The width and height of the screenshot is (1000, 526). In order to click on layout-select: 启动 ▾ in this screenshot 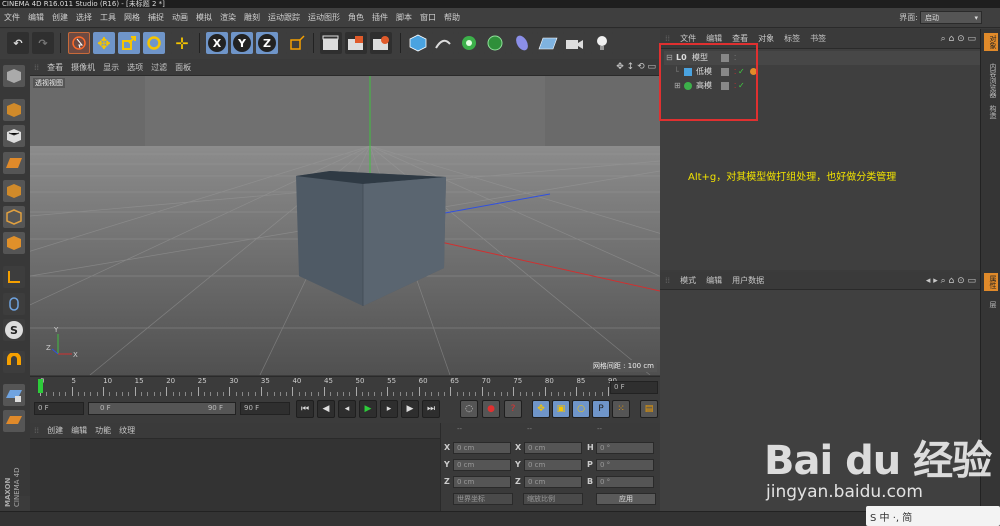, I will do `click(951, 17)`.